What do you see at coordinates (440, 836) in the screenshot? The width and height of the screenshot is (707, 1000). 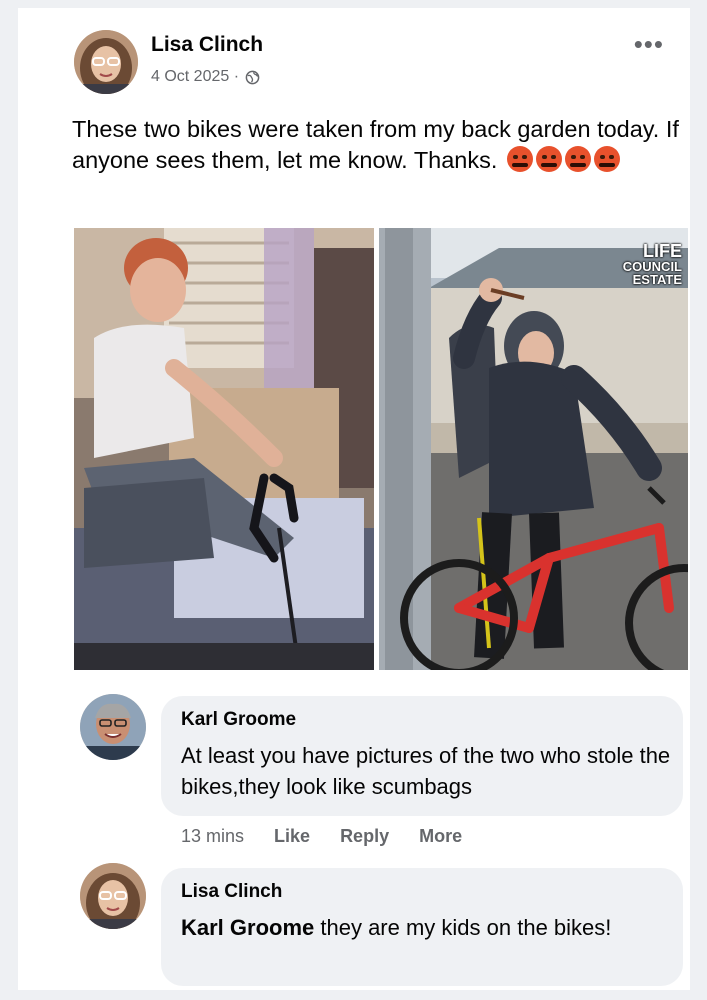 I see `more-button: More` at bounding box center [440, 836].